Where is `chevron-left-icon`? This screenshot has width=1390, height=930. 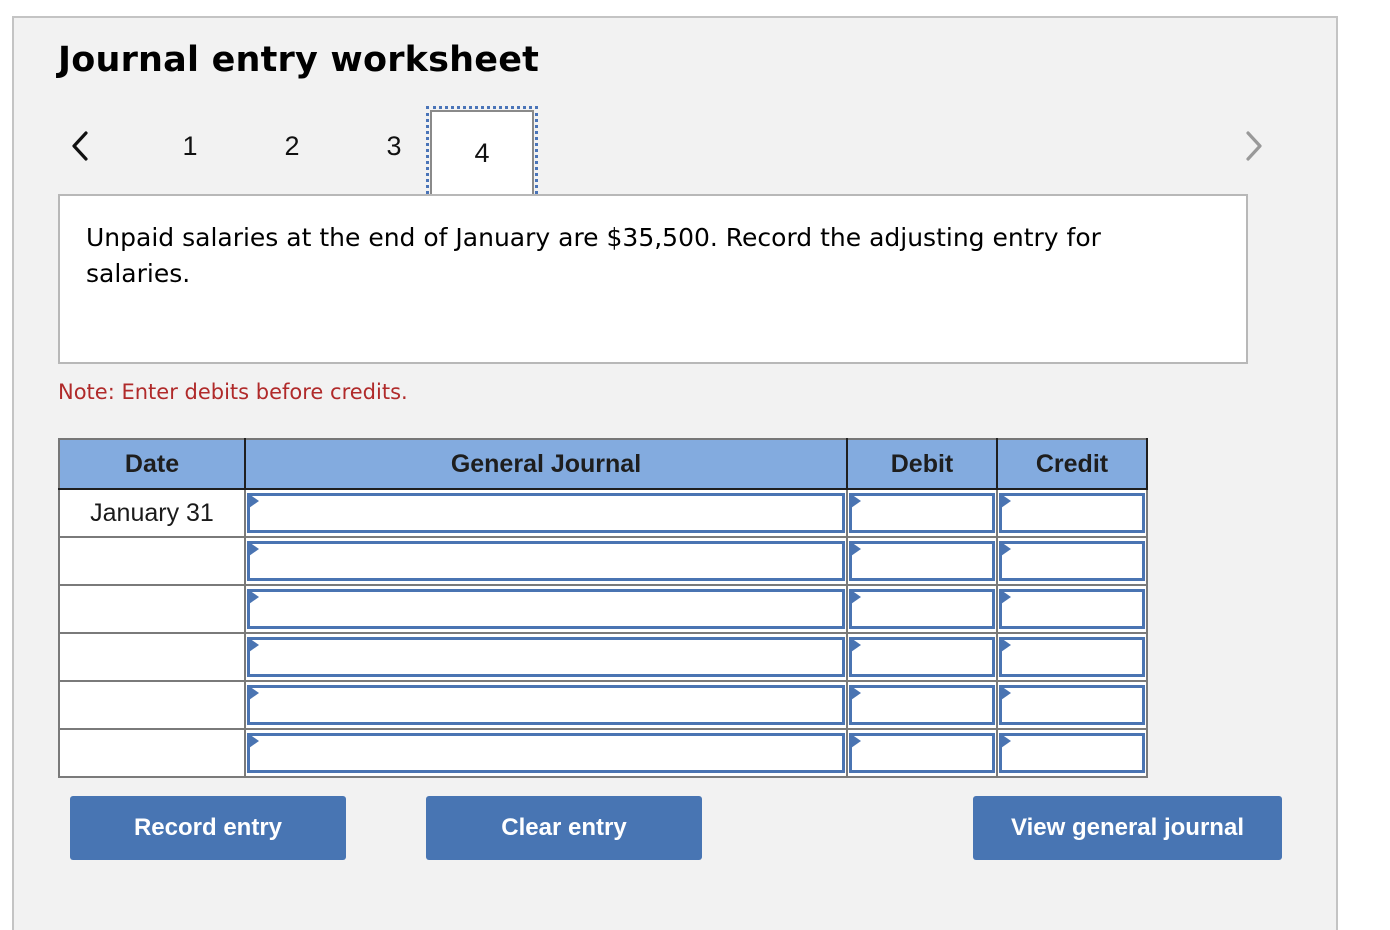
chevron-left-icon is located at coordinates (80, 146).